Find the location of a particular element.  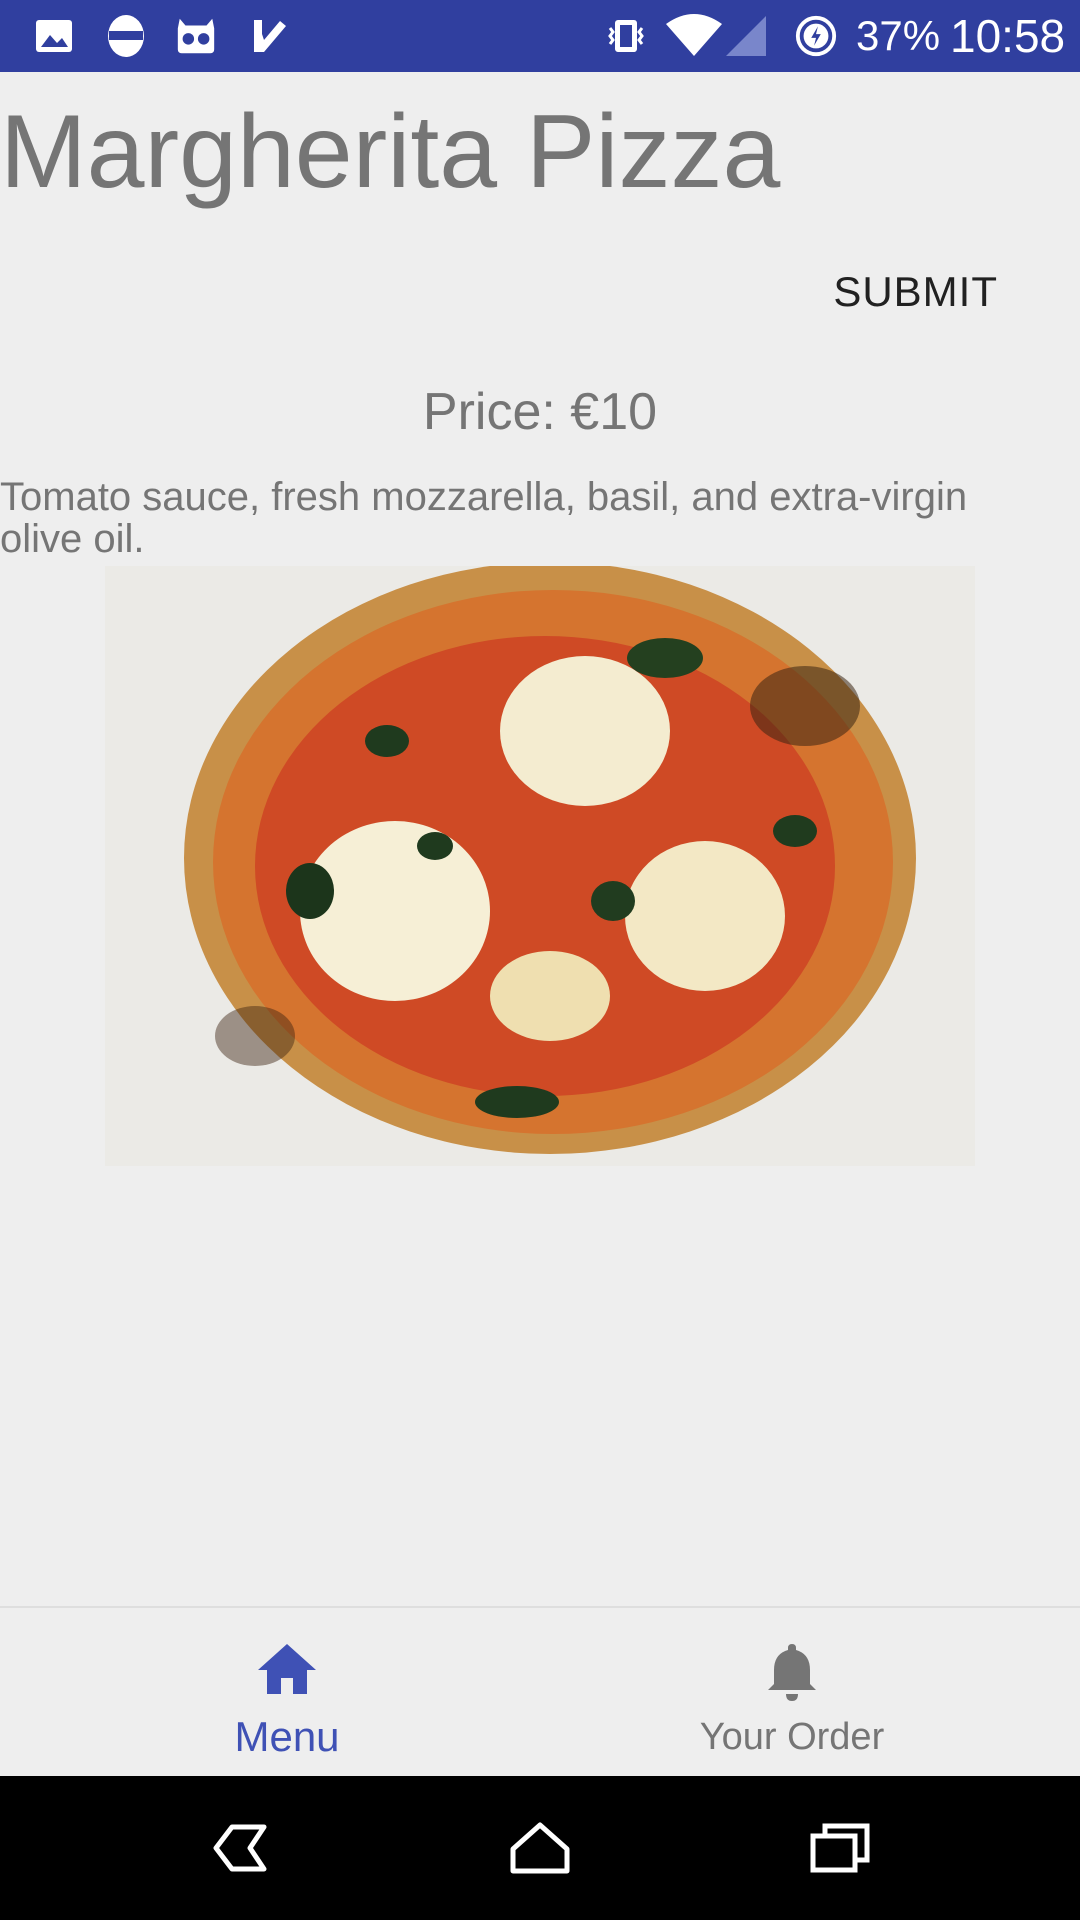

bottom-navigation: Menu Your Order is located at coordinates (540, 1692).